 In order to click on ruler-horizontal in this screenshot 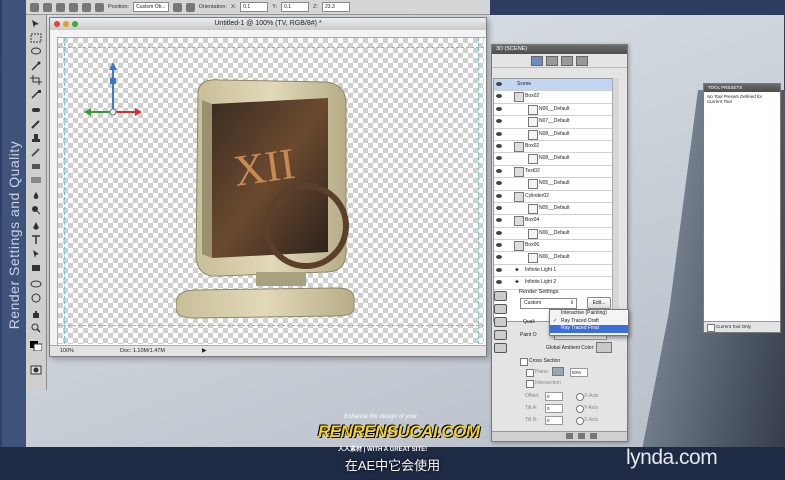, I will do `click(268, 34)`.